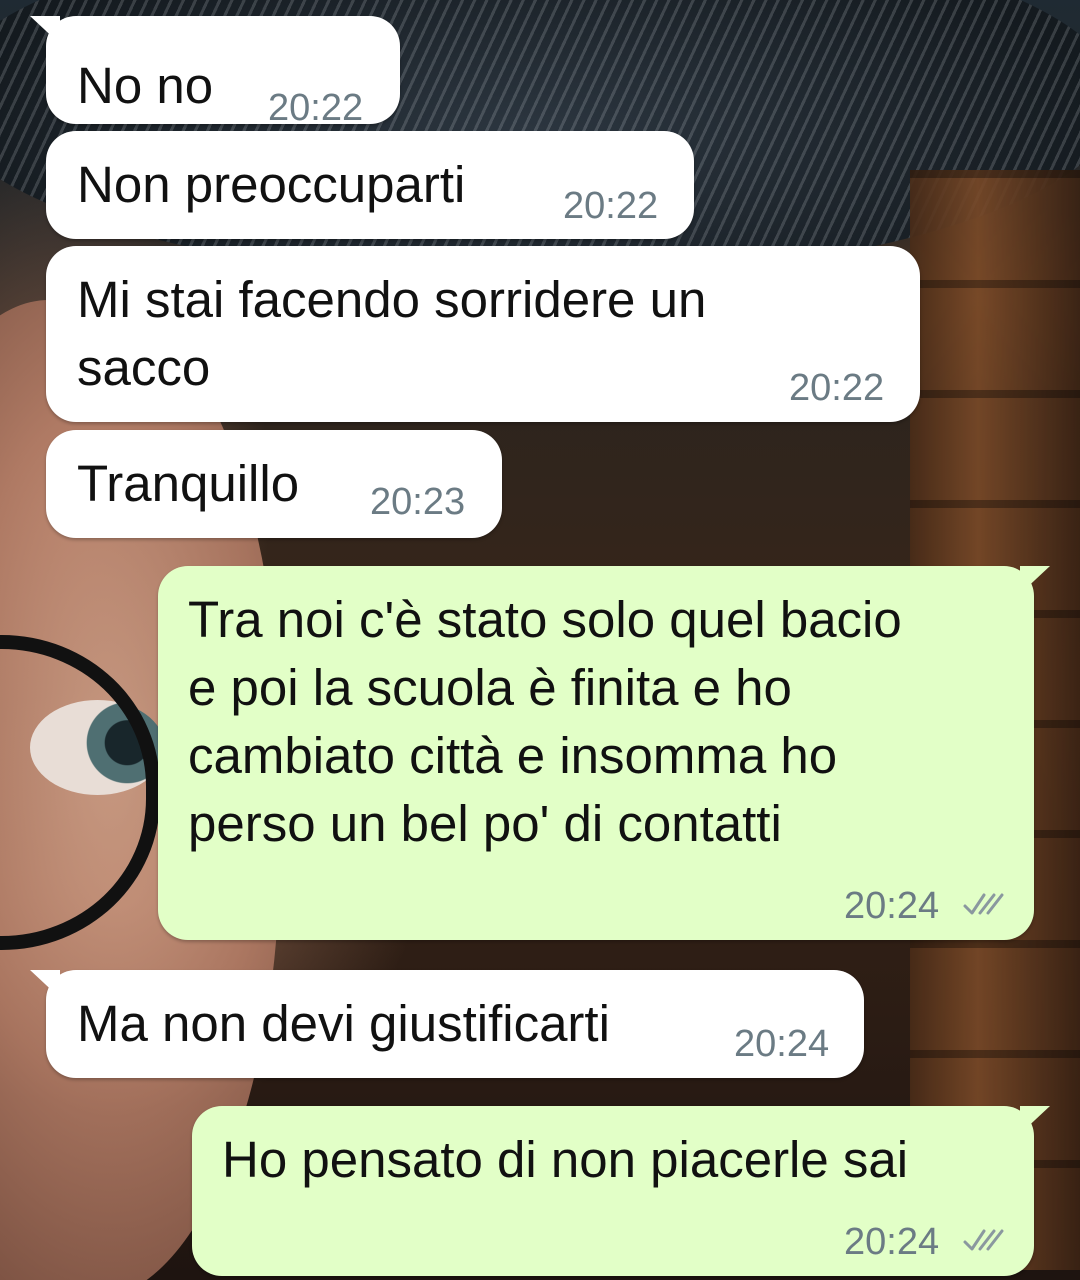 This screenshot has height=1280, width=1080. I want to click on incoming-message-bubble: Ma non devi giustificarti 20:24, so click(447, 1024).